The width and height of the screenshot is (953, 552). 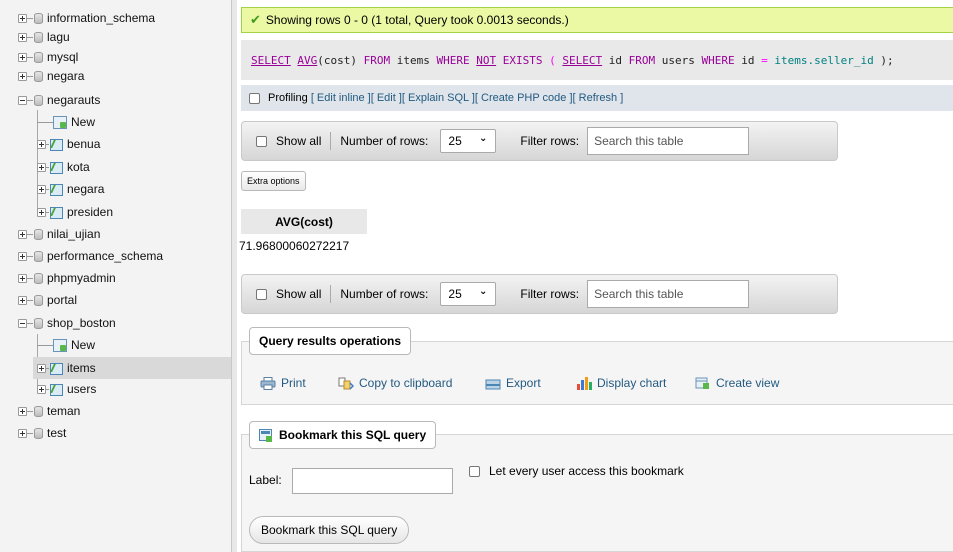 I want to click on bookmark-label-input, so click(x=372, y=481).